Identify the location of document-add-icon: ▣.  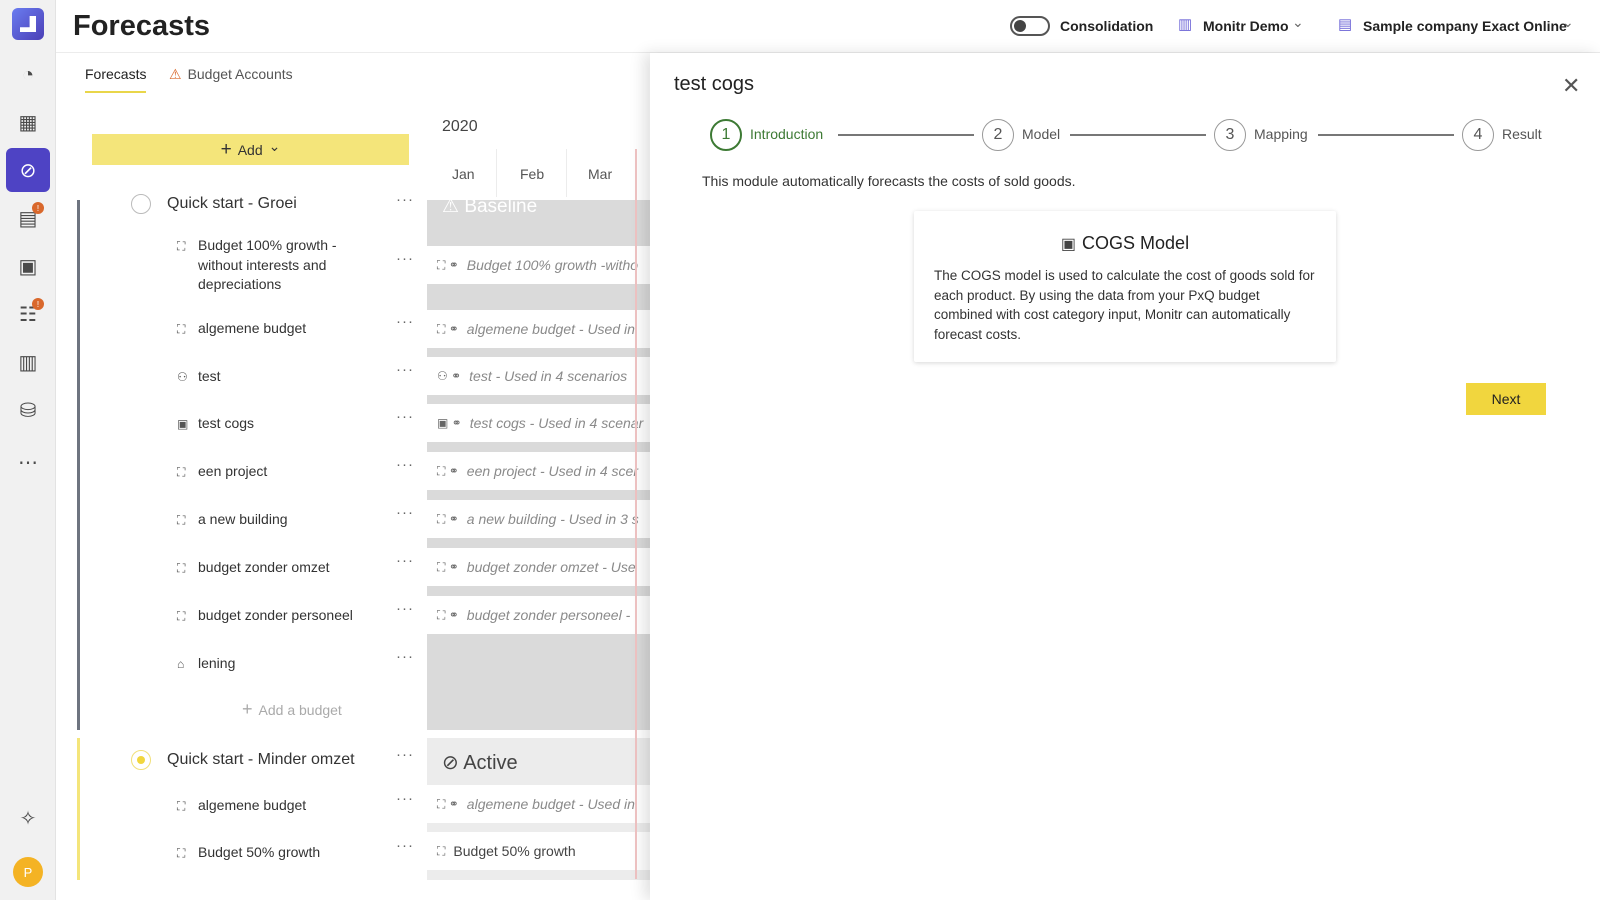
(28, 266).